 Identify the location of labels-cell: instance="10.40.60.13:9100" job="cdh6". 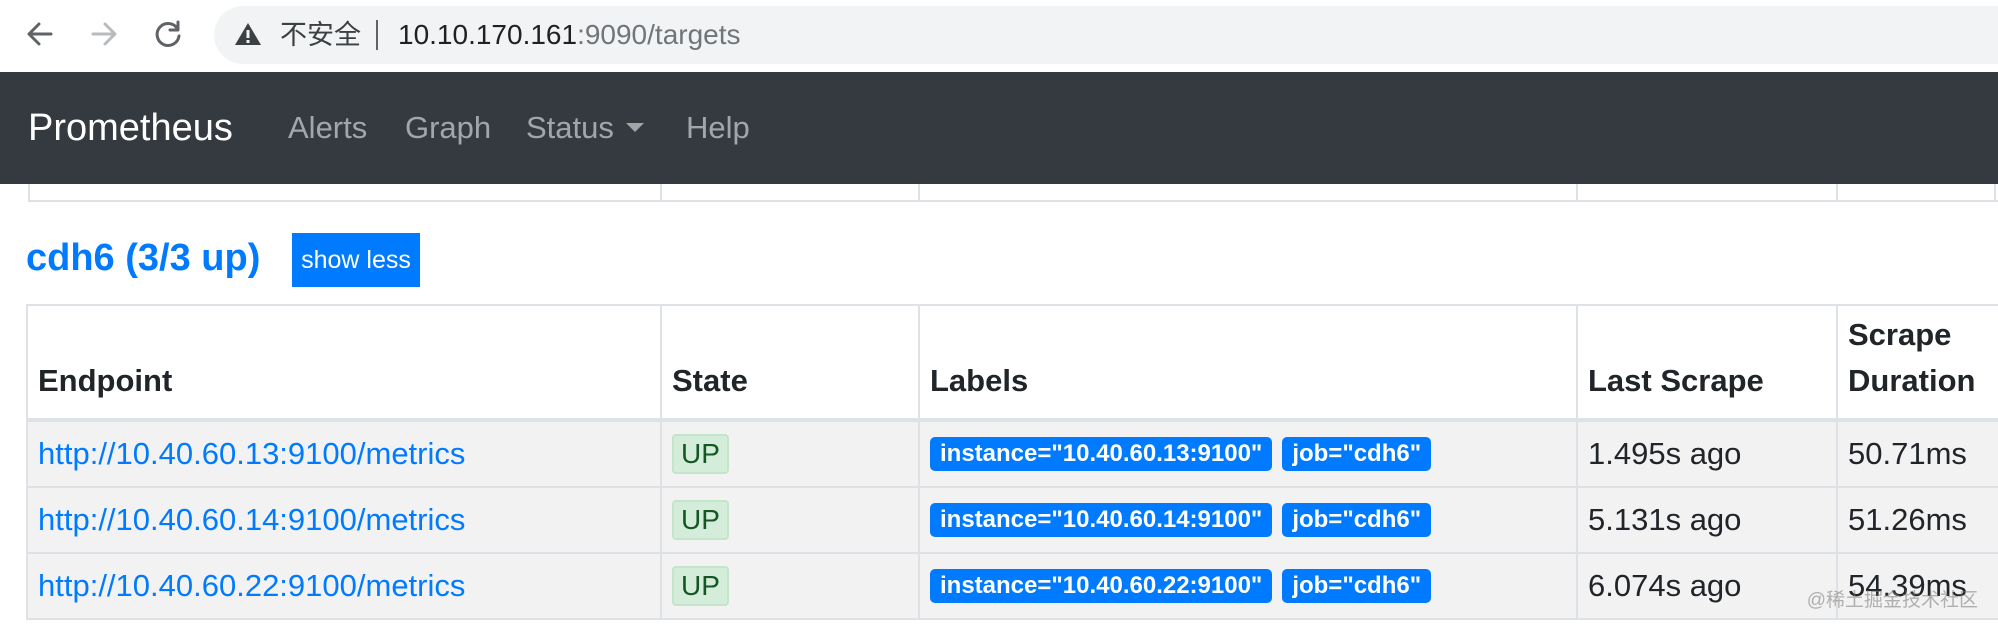
(1247, 454).